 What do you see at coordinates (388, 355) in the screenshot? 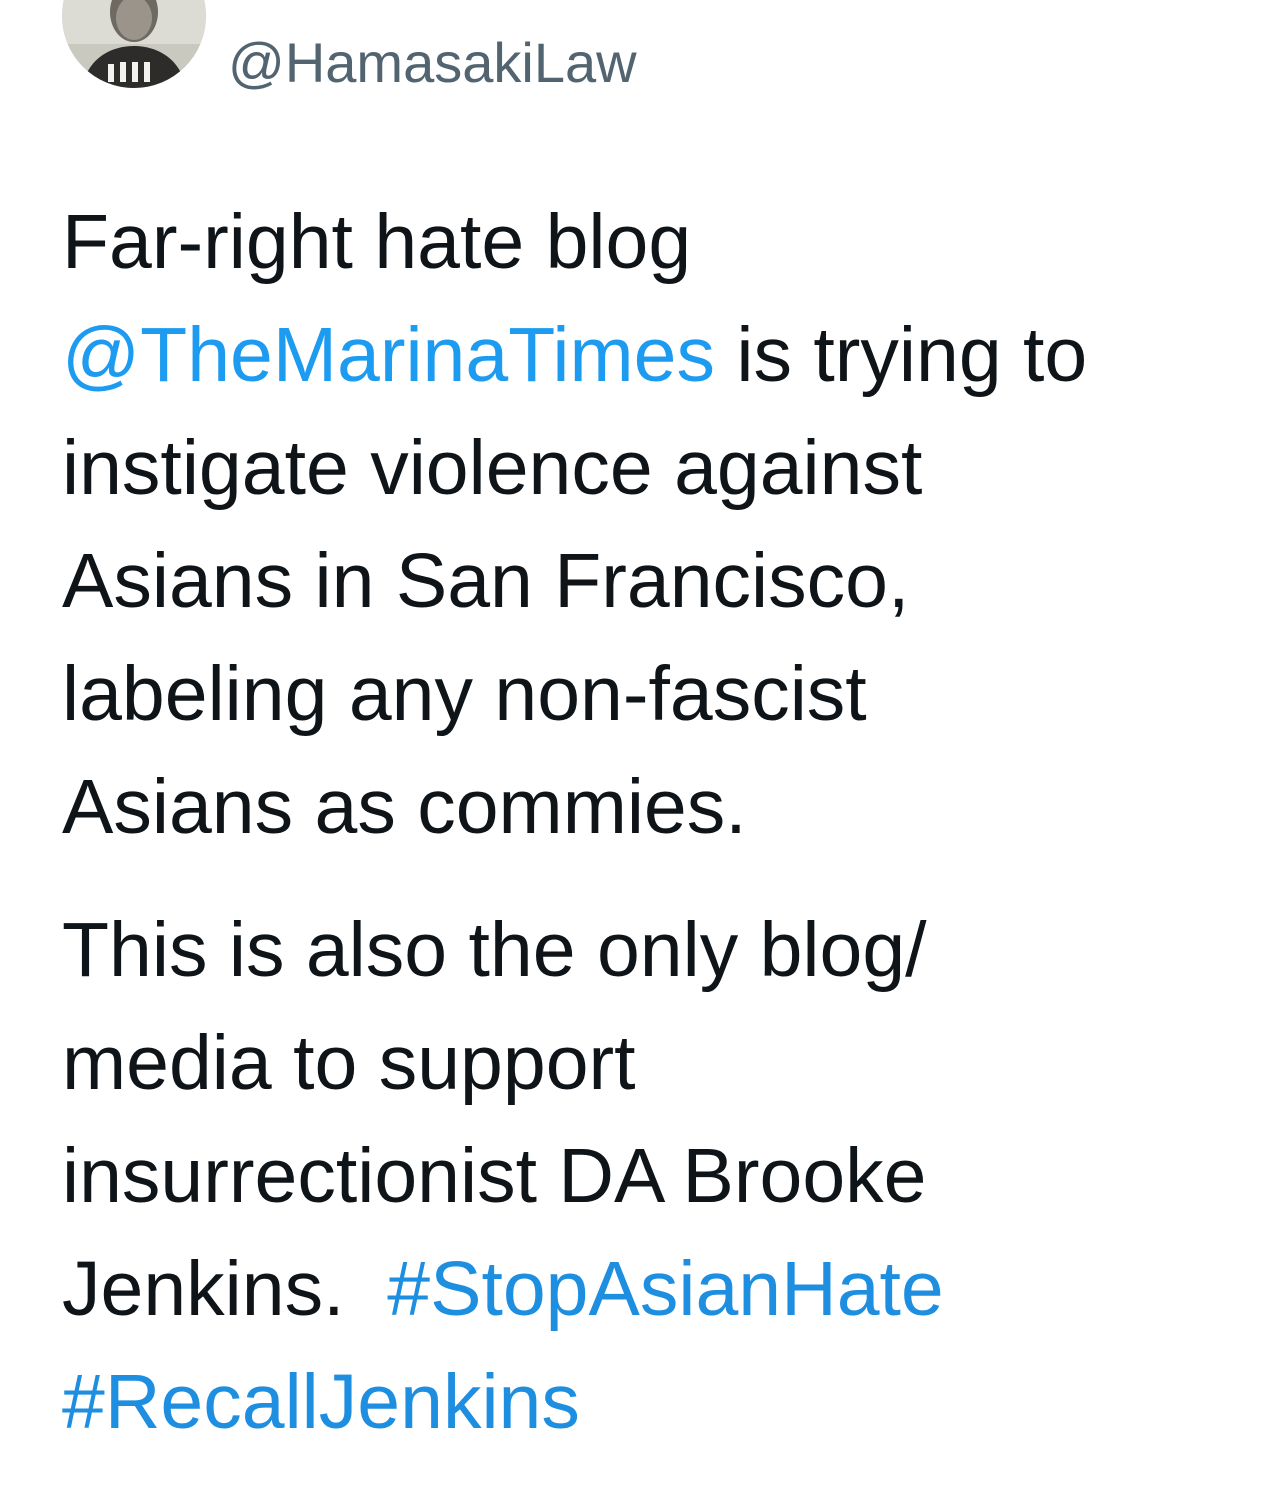
I see `mention-link: @TheMarinaTimes` at bounding box center [388, 355].